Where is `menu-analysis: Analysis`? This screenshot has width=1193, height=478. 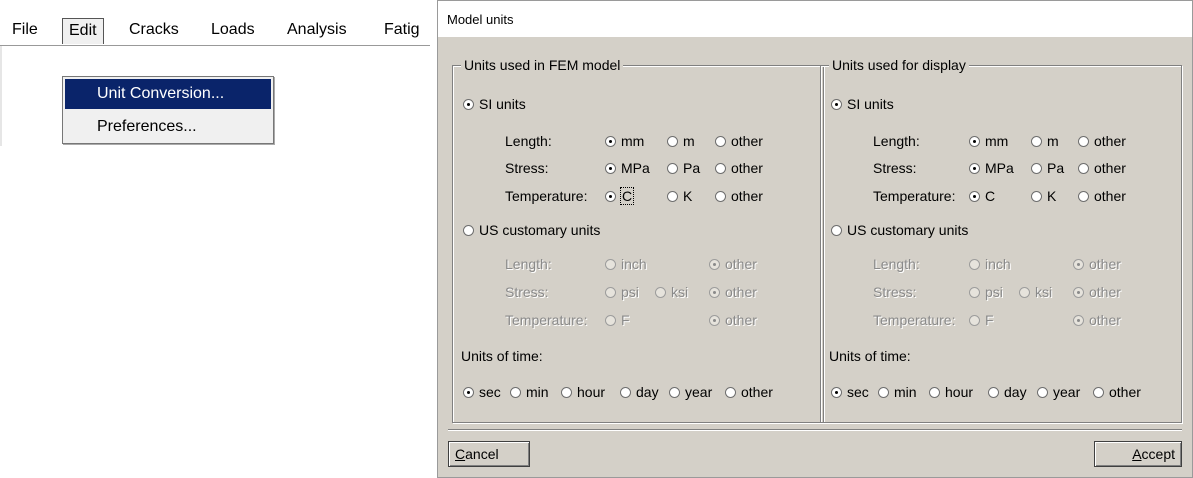 menu-analysis: Analysis is located at coordinates (317, 30).